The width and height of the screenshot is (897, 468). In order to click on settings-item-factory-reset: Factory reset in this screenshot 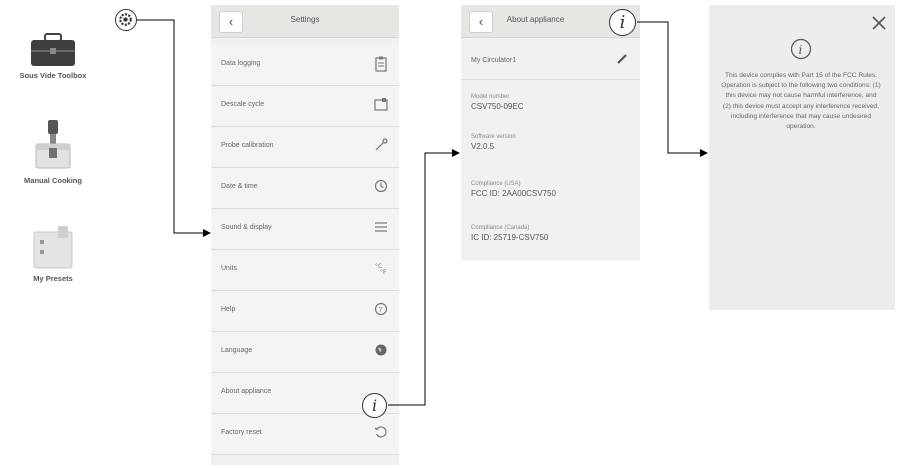, I will do `click(305, 434)`.